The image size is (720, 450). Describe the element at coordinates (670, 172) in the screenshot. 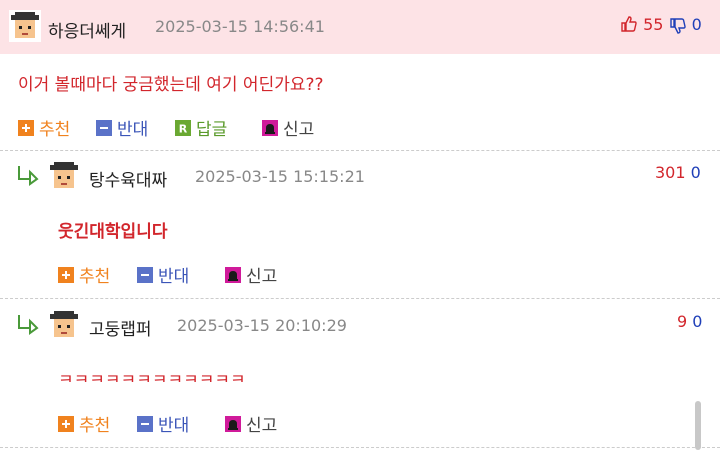

I see `upvote-count: 301` at that location.